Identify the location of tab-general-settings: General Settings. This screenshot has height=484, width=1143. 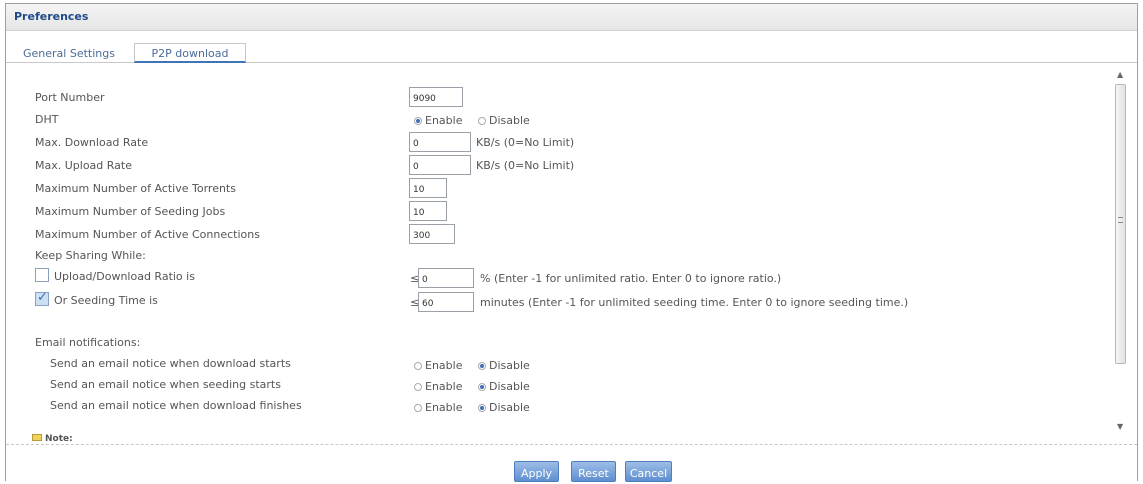
(69, 53).